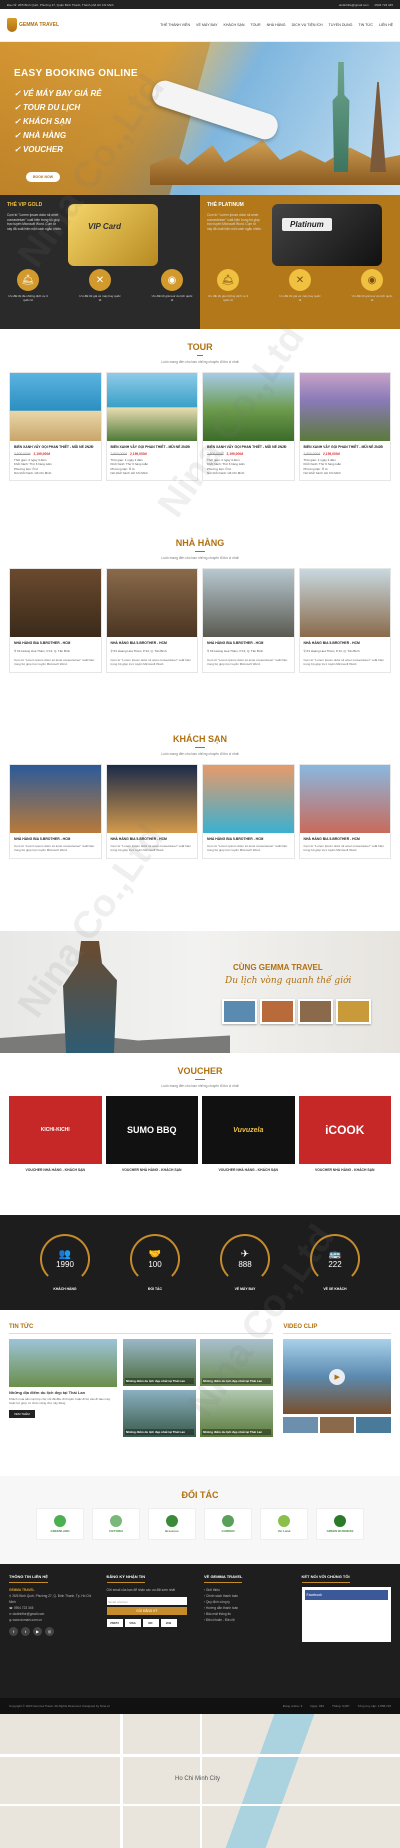  What do you see at coordinates (200, 1495) in the screenshot?
I see `partners-title: ĐỐI TÁC` at bounding box center [200, 1495].